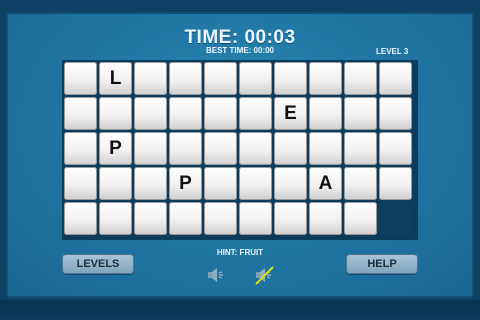 The width and height of the screenshot is (480, 320). Describe the element at coordinates (115, 78) in the screenshot. I see `letter-tile: L` at that location.